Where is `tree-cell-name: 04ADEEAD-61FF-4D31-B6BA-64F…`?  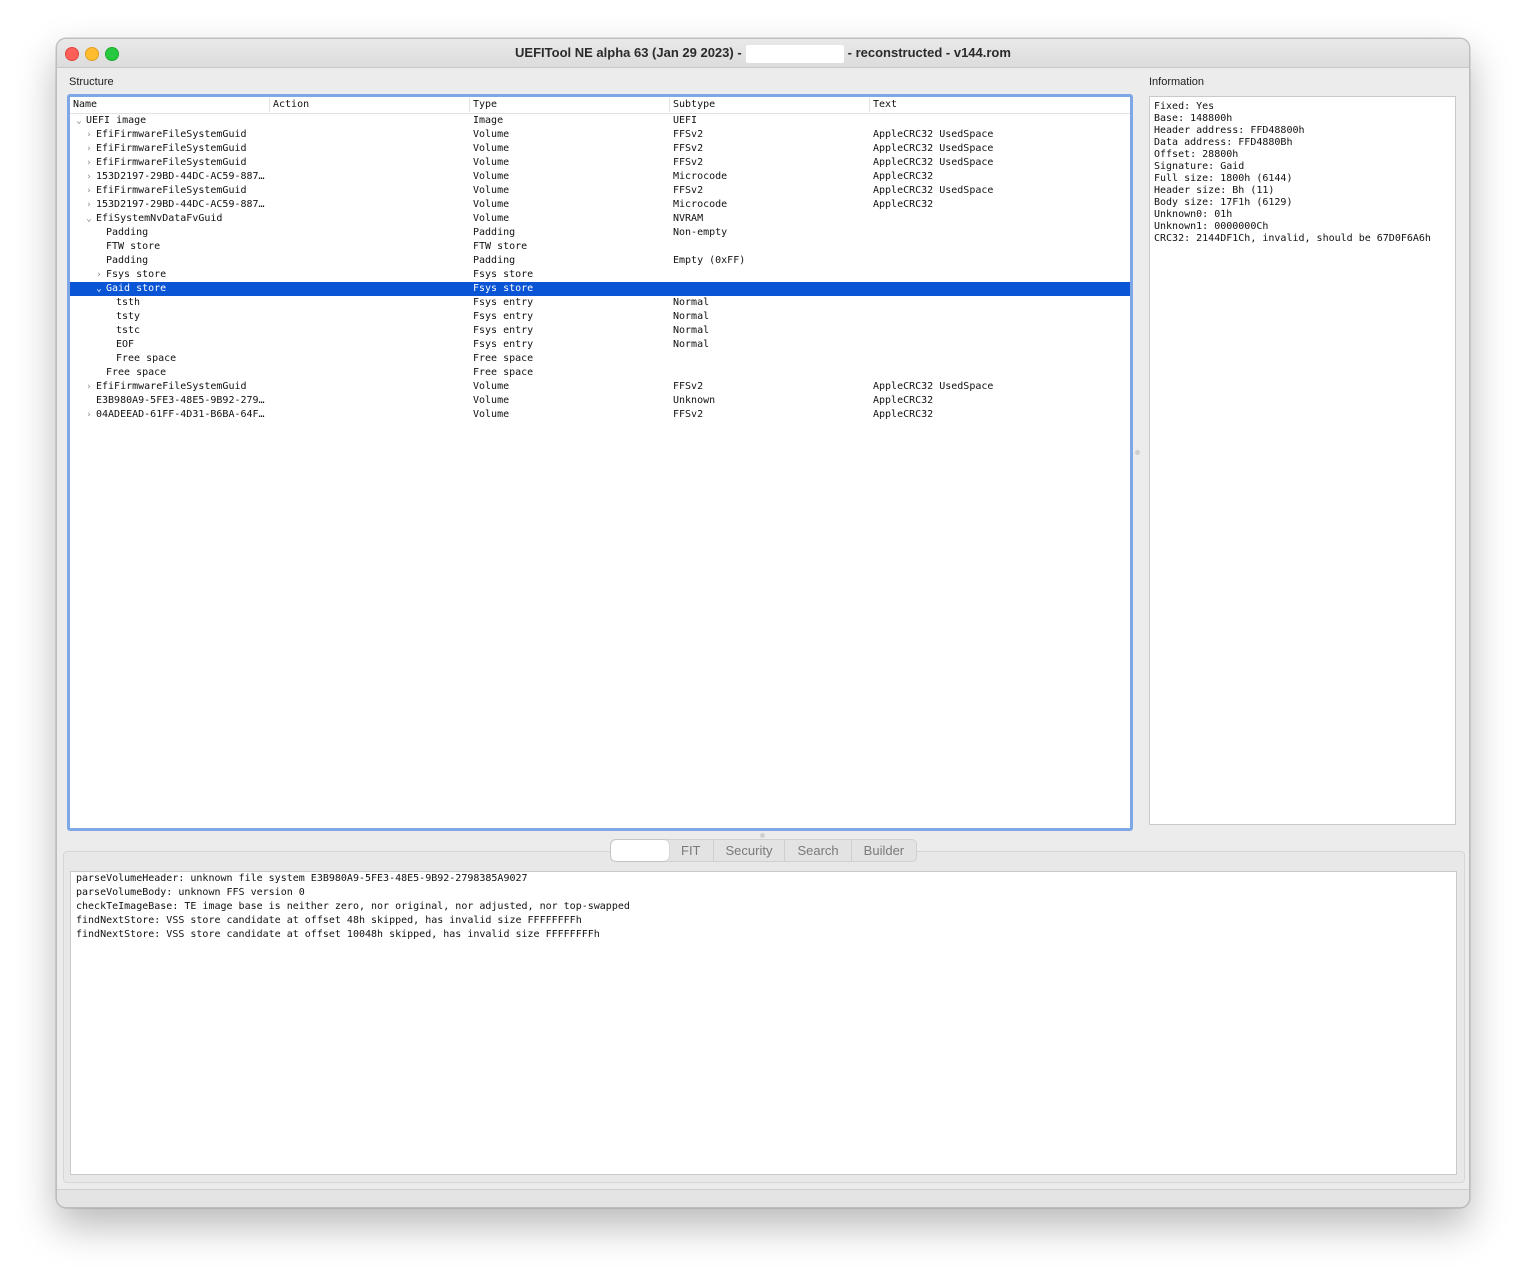
tree-cell-name: 04ADEEAD-61FF-4D31-B6BA-64F… is located at coordinates (180, 414).